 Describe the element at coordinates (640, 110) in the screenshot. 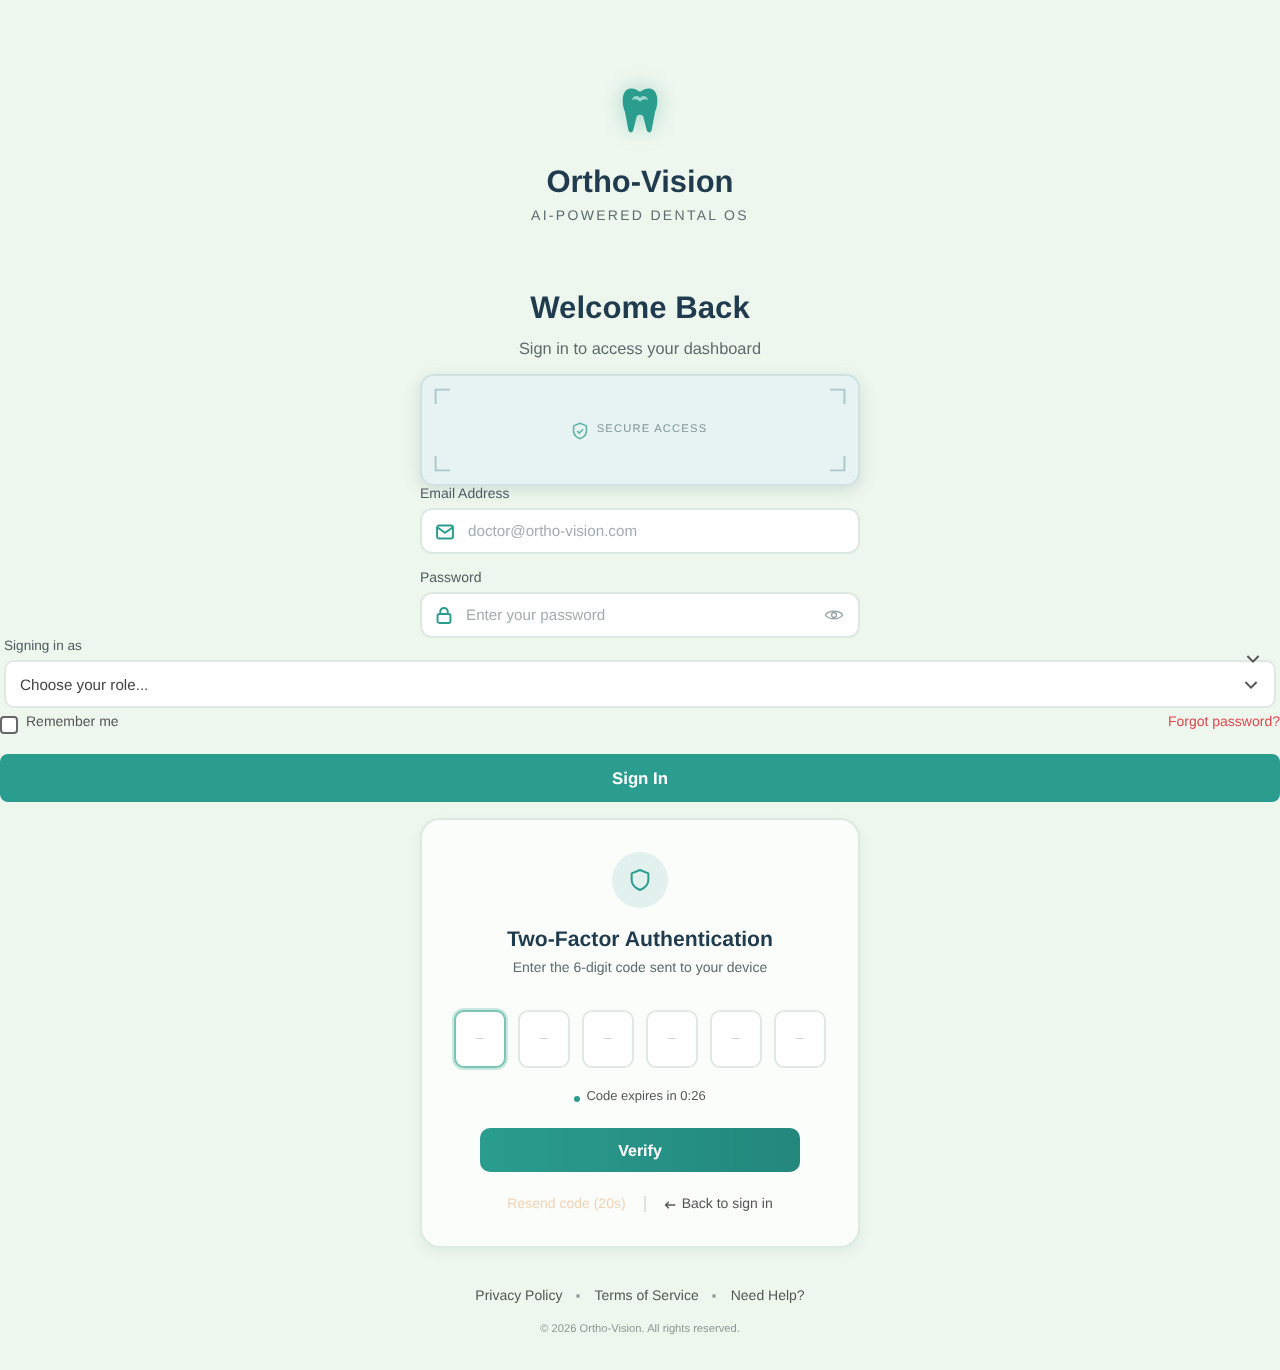

I see `tooth-logo-icon` at that location.